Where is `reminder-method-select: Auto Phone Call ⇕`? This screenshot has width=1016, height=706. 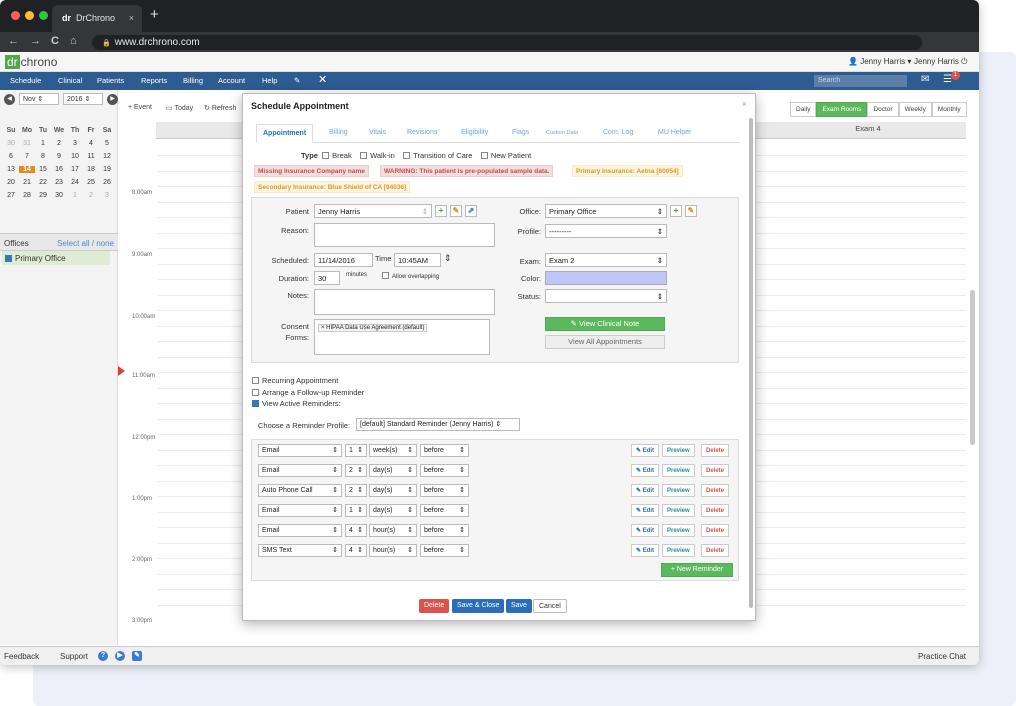
reminder-method-select: Auto Phone Call ⇕ is located at coordinates (300, 490).